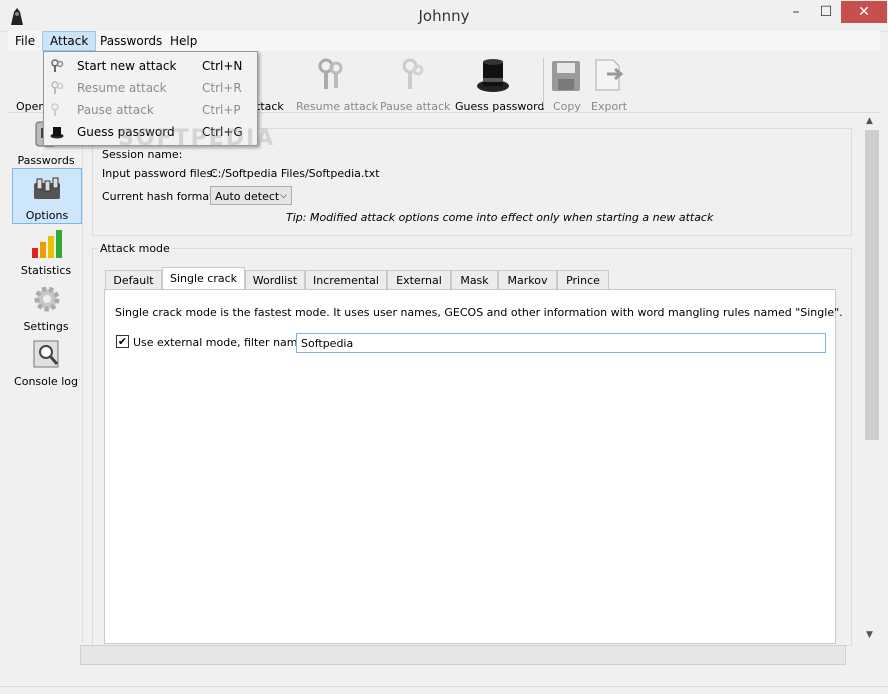 This screenshot has width=888, height=694. Describe the element at coordinates (474, 279) in the screenshot. I see `tab-mask: Mask` at that location.